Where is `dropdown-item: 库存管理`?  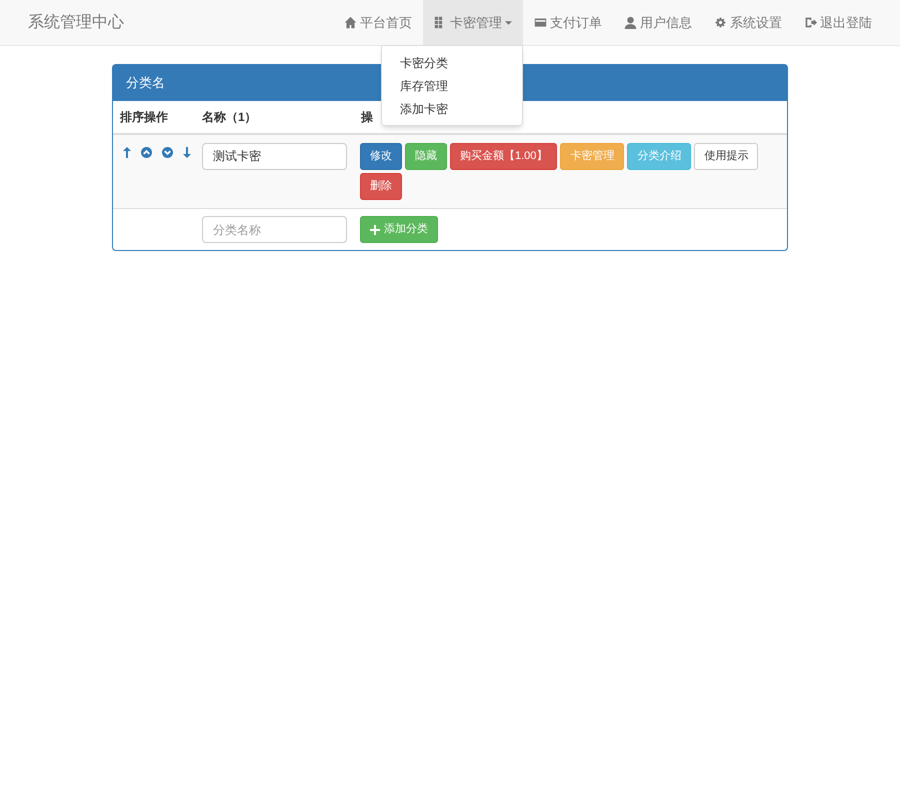 dropdown-item: 库存管理 is located at coordinates (452, 85).